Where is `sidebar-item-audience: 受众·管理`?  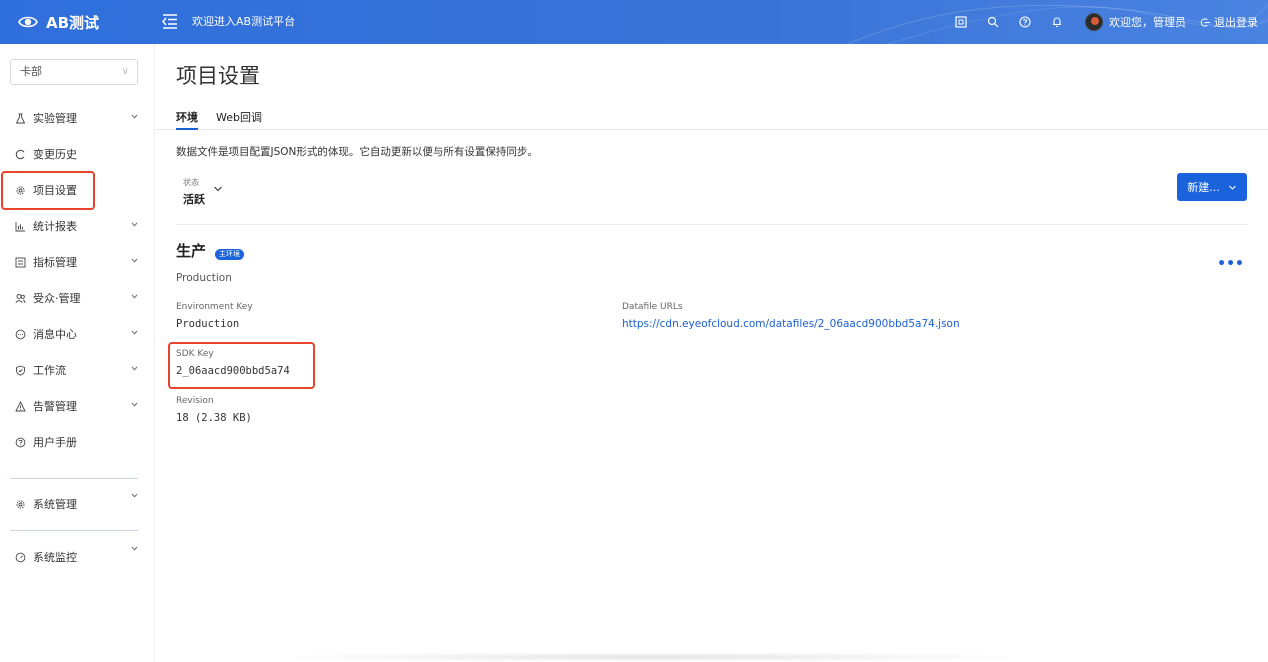 sidebar-item-audience: 受众·管理 is located at coordinates (77, 298).